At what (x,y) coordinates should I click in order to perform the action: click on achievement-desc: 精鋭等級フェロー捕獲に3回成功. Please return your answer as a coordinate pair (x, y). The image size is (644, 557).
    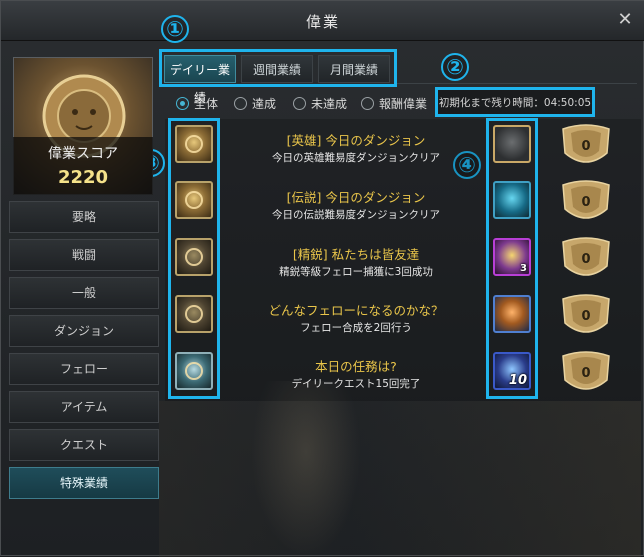
    Looking at the image, I should click on (356, 272).